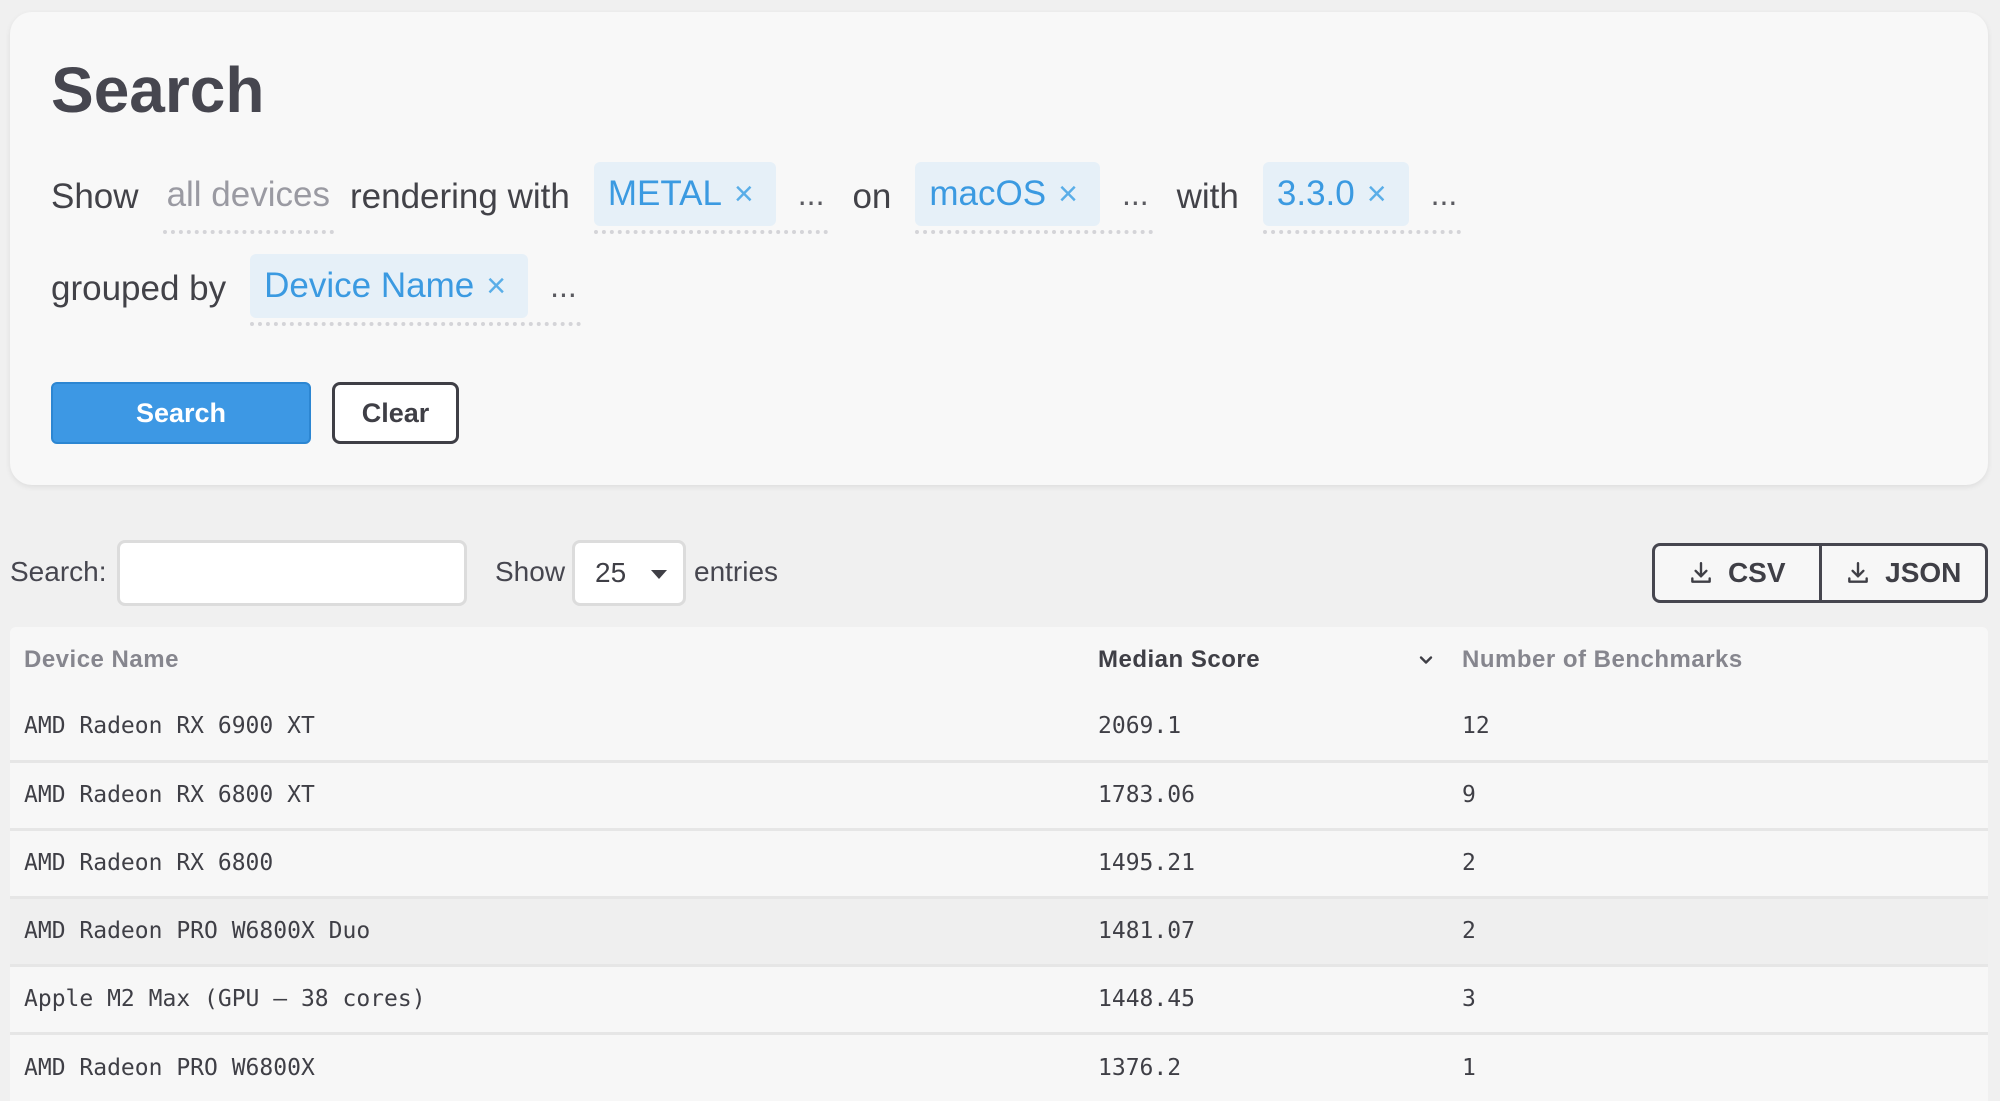 Image resolution: width=2000 pixels, height=1101 pixels. What do you see at coordinates (1207, 196) in the screenshot?
I see `with-label: with` at bounding box center [1207, 196].